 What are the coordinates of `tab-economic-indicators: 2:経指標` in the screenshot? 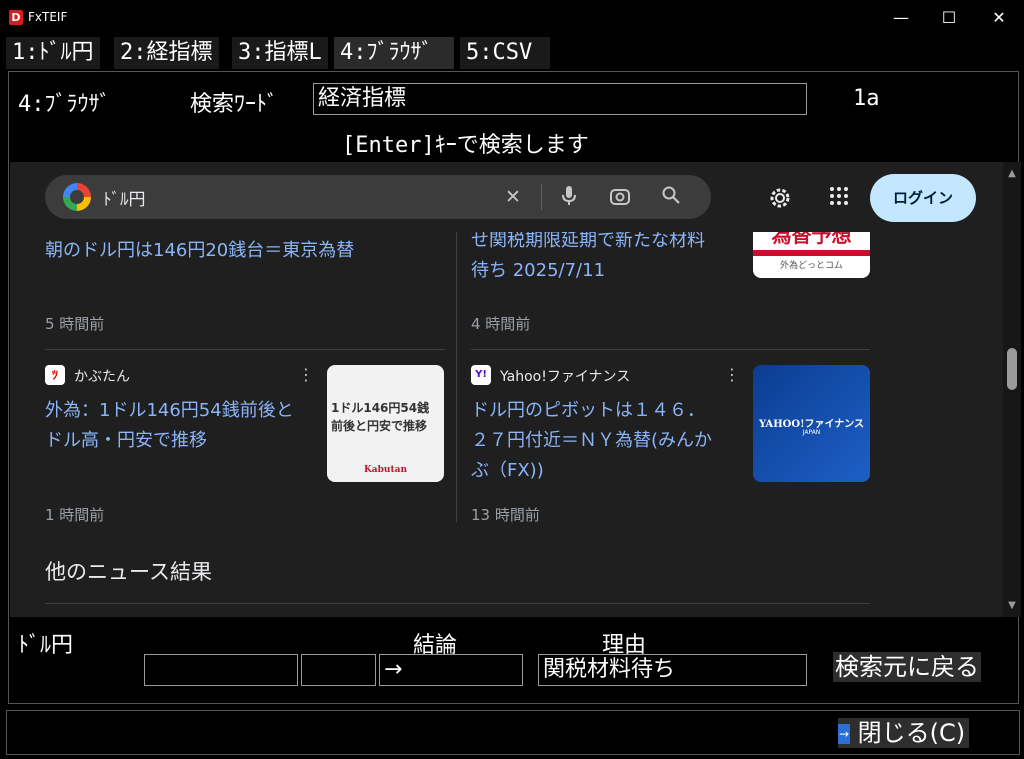 It's located at (166, 53).